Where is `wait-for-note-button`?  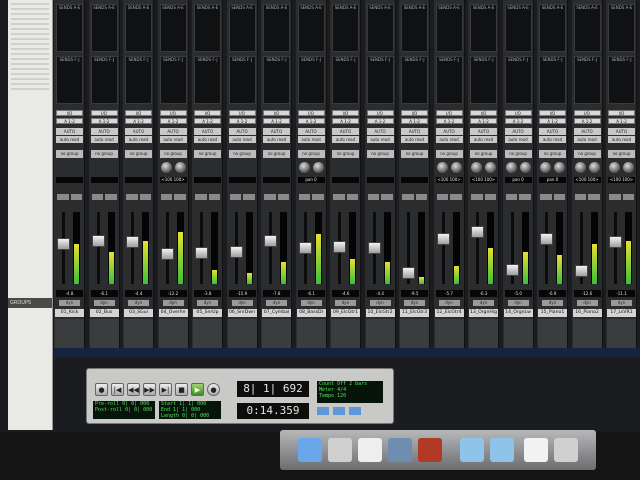 wait-for-note-button is located at coordinates (323, 411).